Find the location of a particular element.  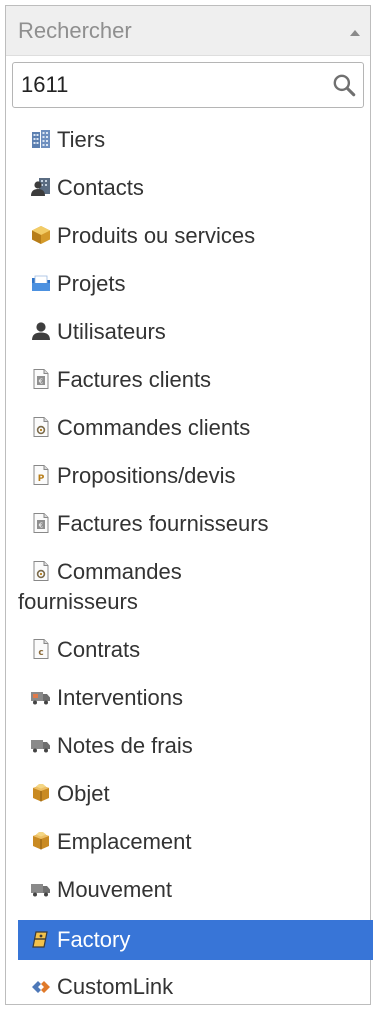

list-item-label: Notes de frais is located at coordinates (125, 745).